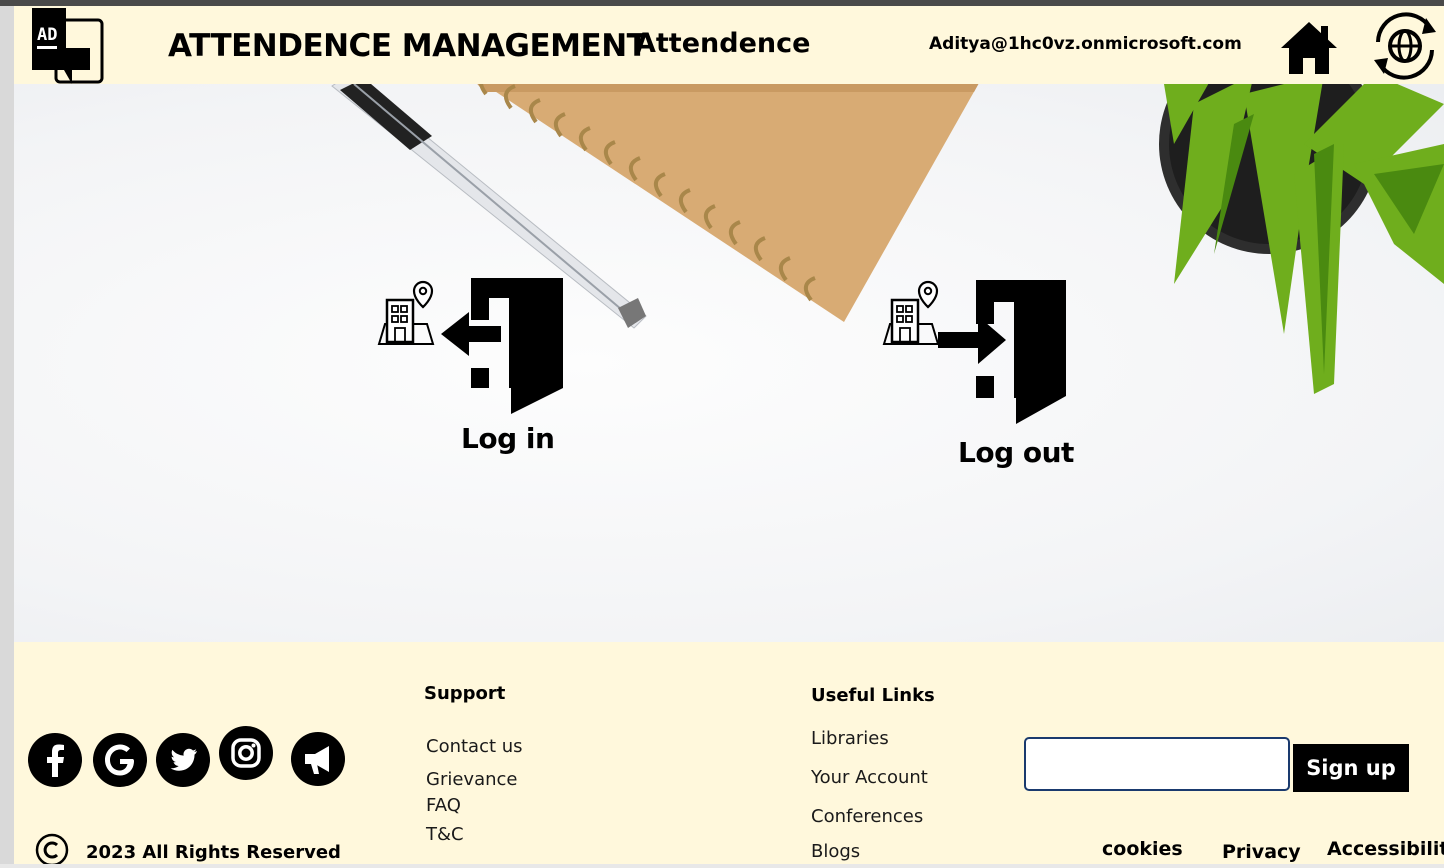  What do you see at coordinates (835, 851) in the screenshot?
I see `useful-link-blogs: Blogs` at bounding box center [835, 851].